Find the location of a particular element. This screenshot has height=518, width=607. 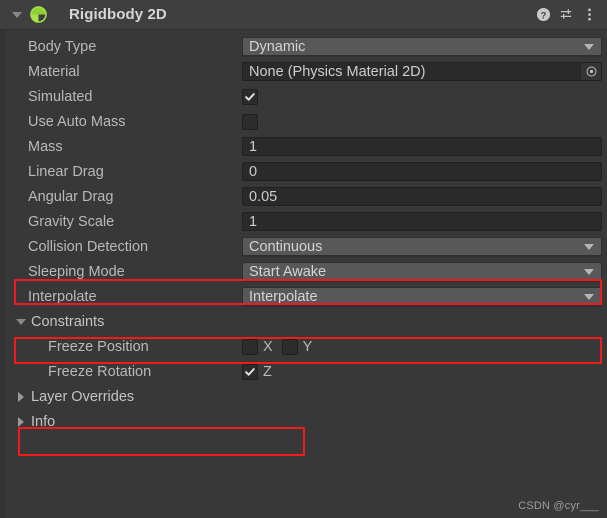

simulated-checkbox is located at coordinates (250, 96).